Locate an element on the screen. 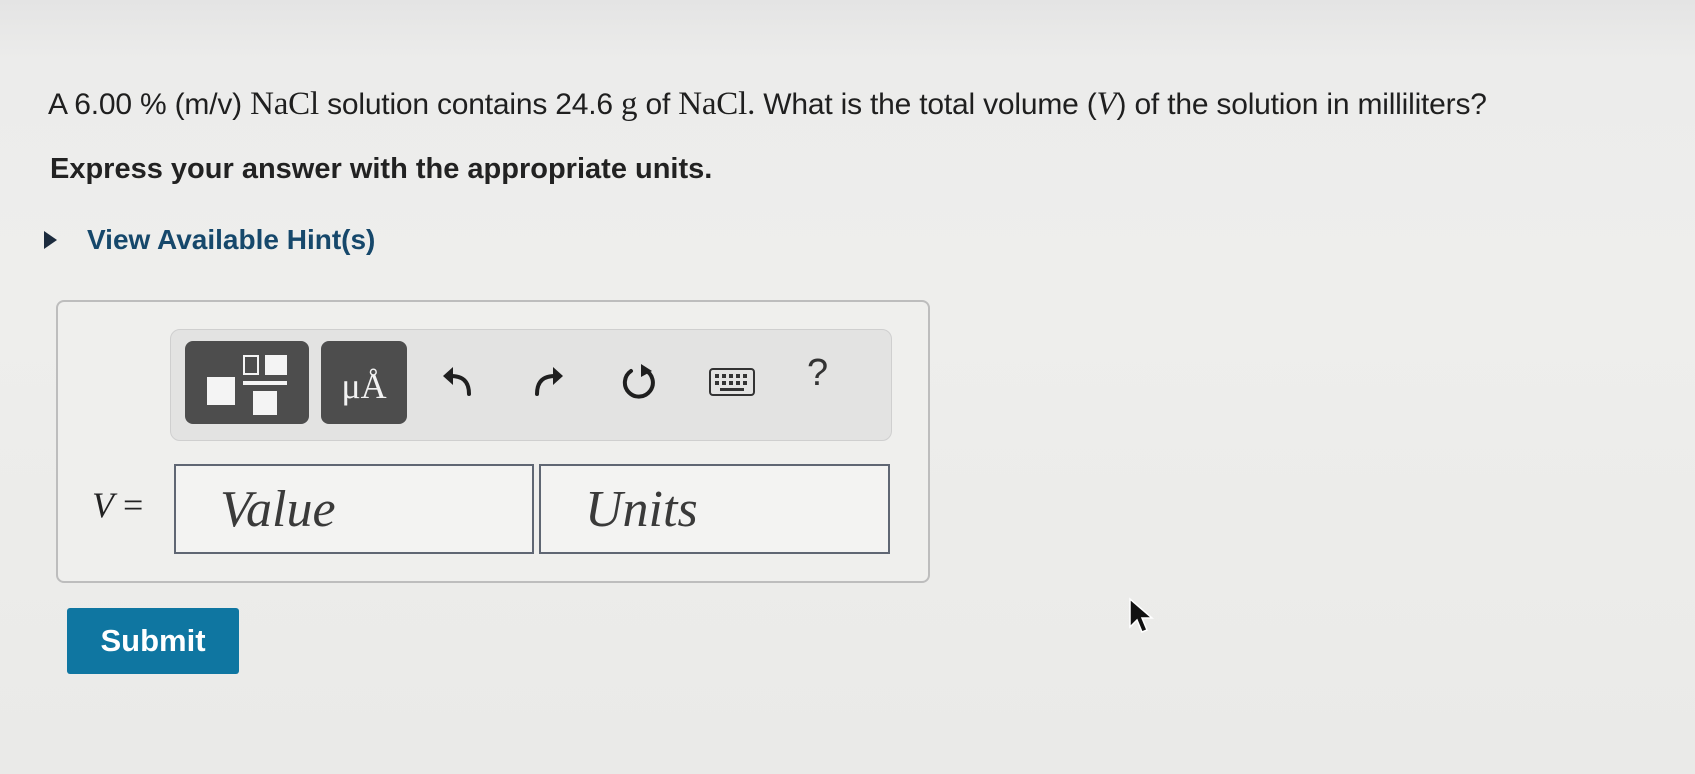 The height and width of the screenshot is (774, 1695). reset-icon is located at coordinates (638, 381).